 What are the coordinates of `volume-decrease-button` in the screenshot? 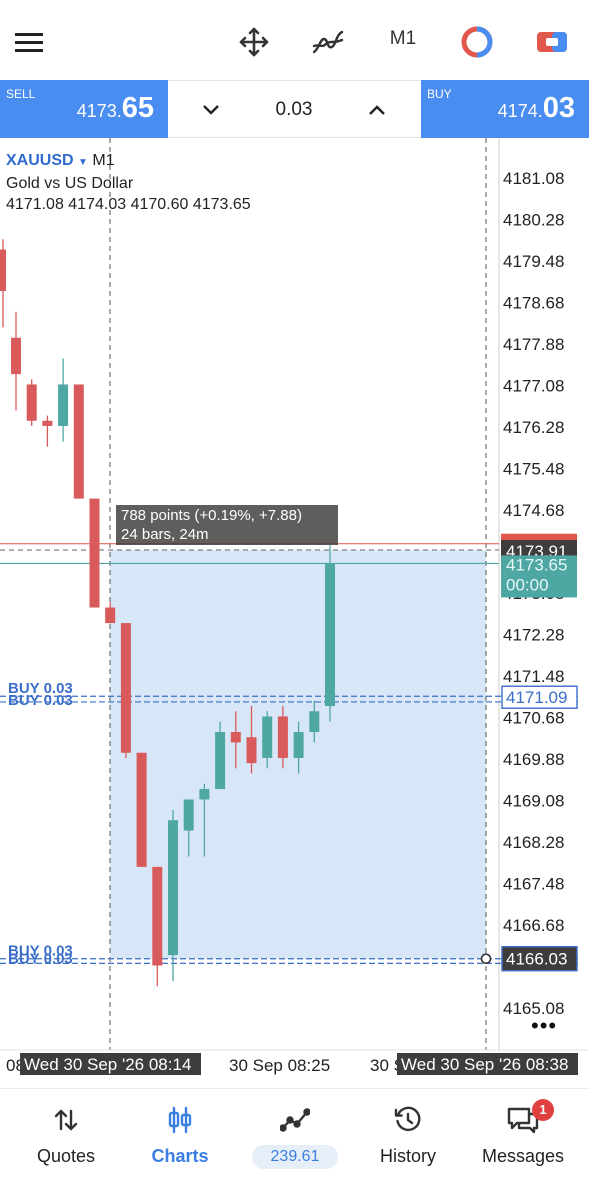 It's located at (211, 110).